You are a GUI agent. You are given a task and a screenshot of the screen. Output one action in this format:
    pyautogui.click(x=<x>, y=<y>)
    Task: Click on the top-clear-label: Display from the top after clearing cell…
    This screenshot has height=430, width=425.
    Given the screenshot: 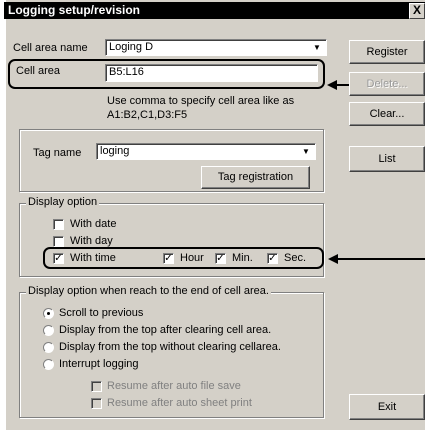 What is the action you would take?
    pyautogui.click(x=165, y=330)
    